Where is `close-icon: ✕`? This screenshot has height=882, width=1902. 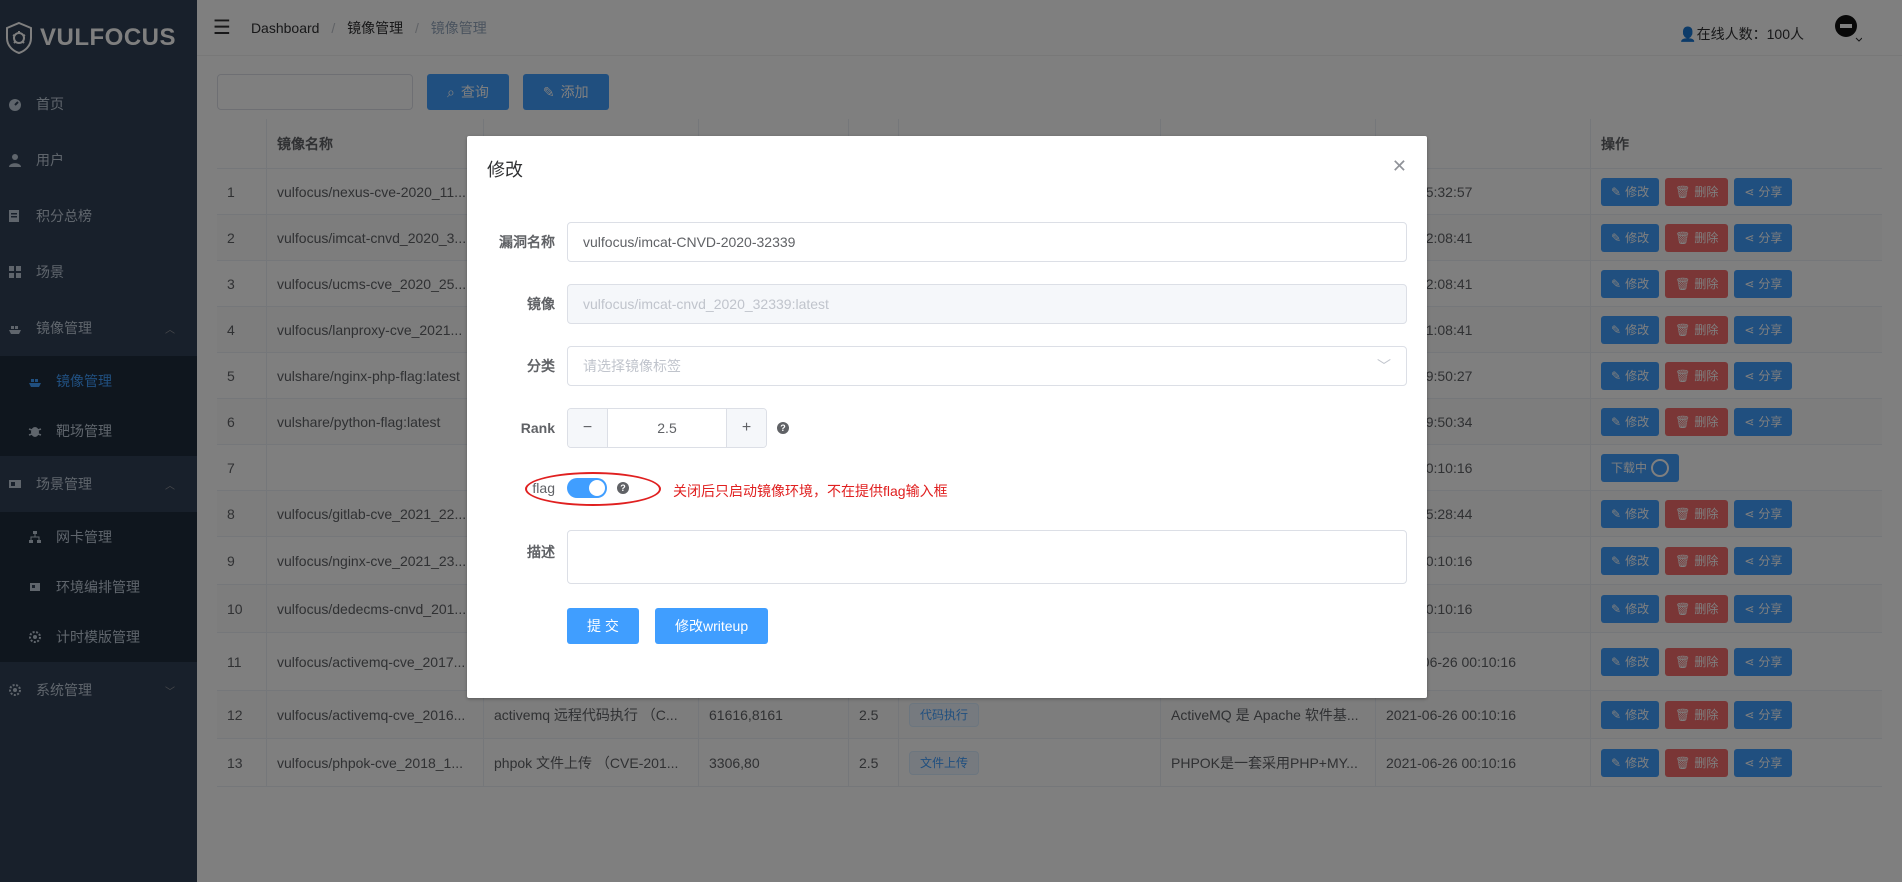 close-icon: ✕ is located at coordinates (1399, 166).